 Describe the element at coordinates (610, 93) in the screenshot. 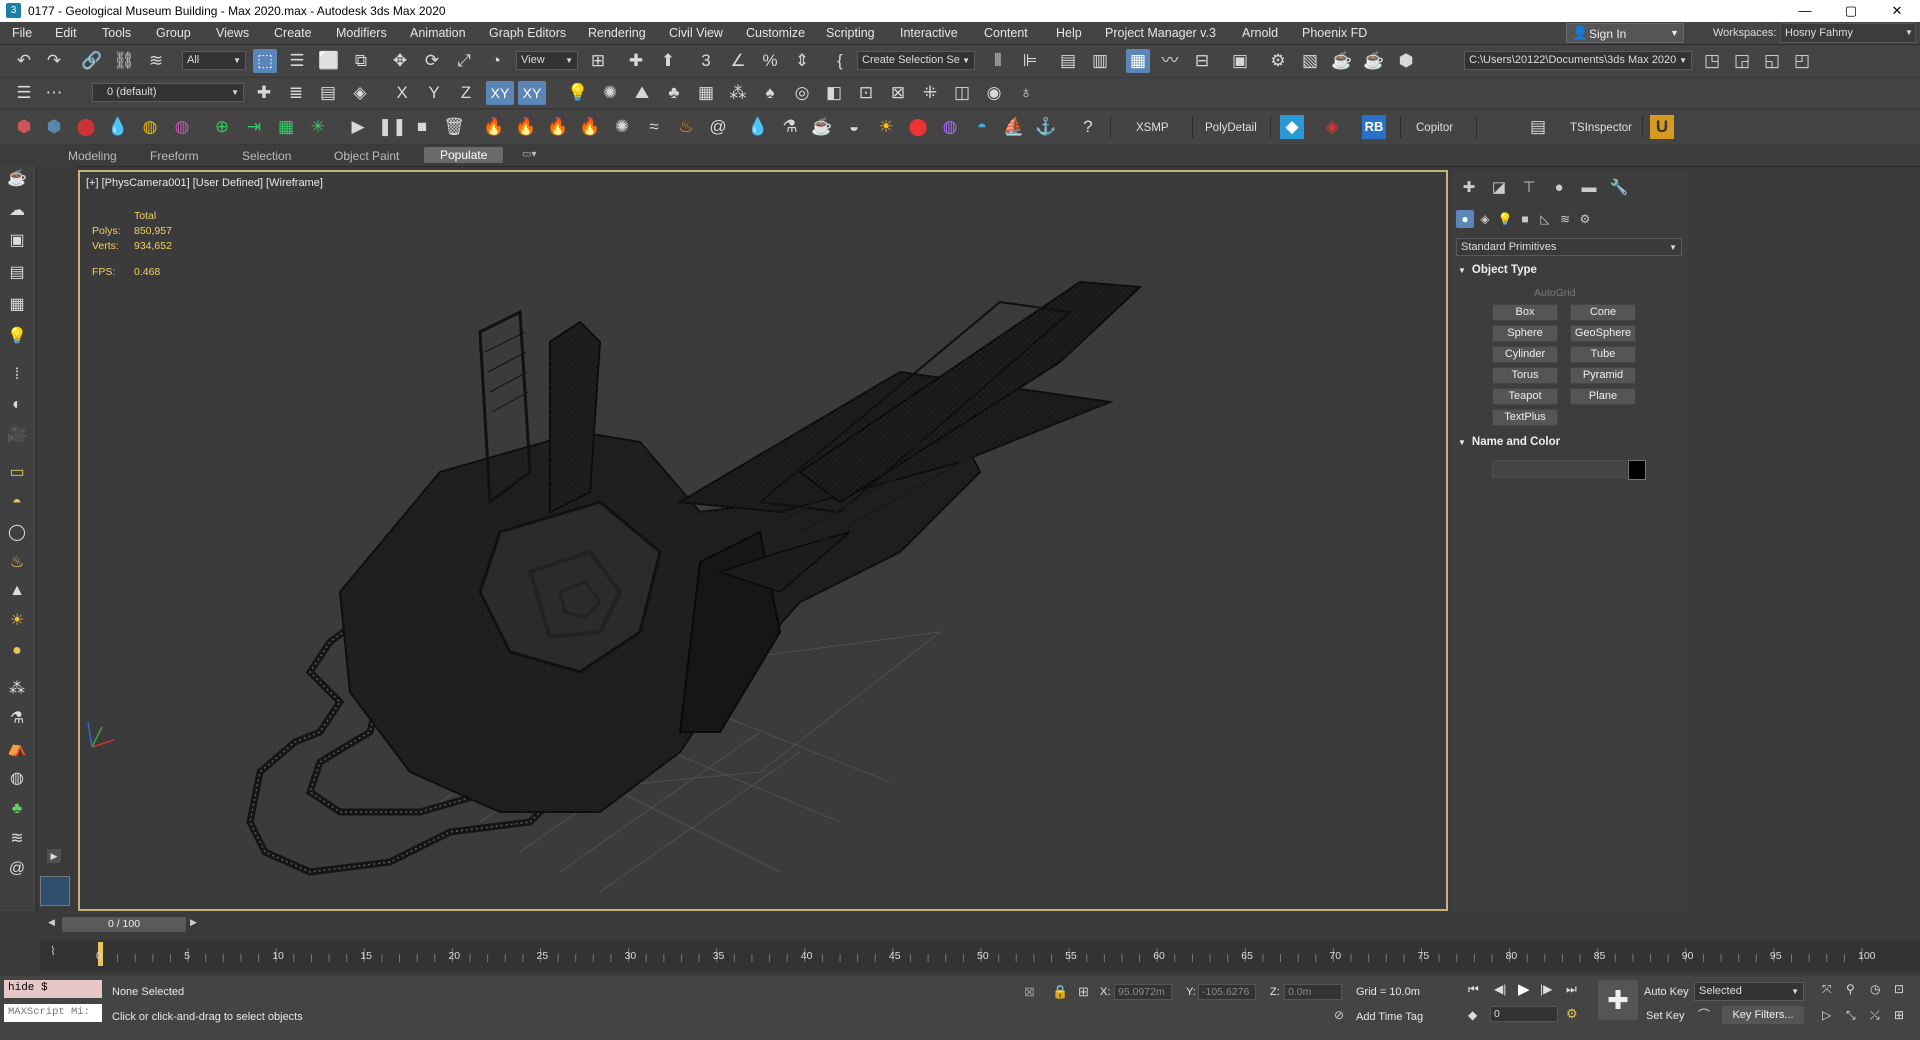

I see `sun-icon: ✺` at that location.